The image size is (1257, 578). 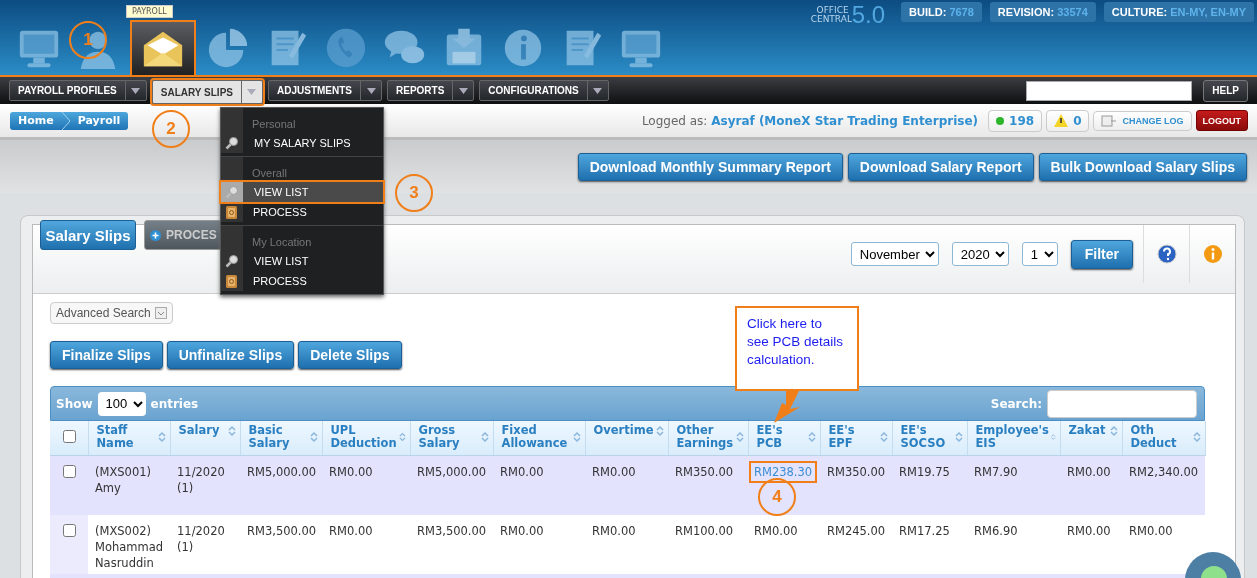 I want to click on tab: PROCES, so click(x=183, y=235).